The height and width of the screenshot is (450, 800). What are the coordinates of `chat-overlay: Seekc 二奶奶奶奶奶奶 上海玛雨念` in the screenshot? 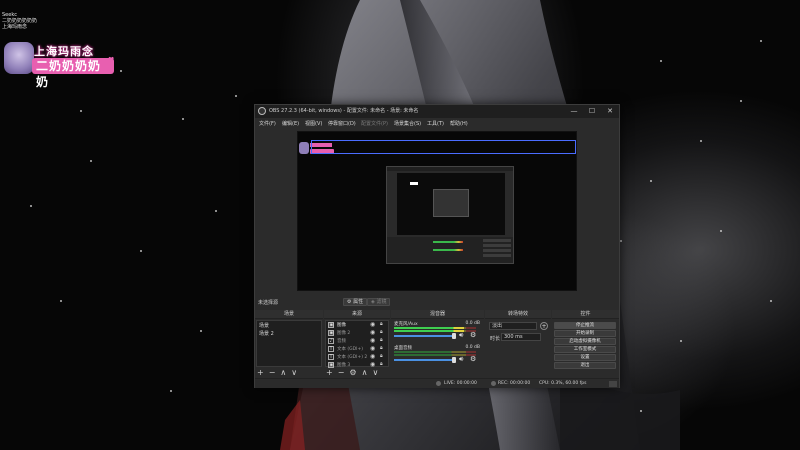 It's located at (32, 21).